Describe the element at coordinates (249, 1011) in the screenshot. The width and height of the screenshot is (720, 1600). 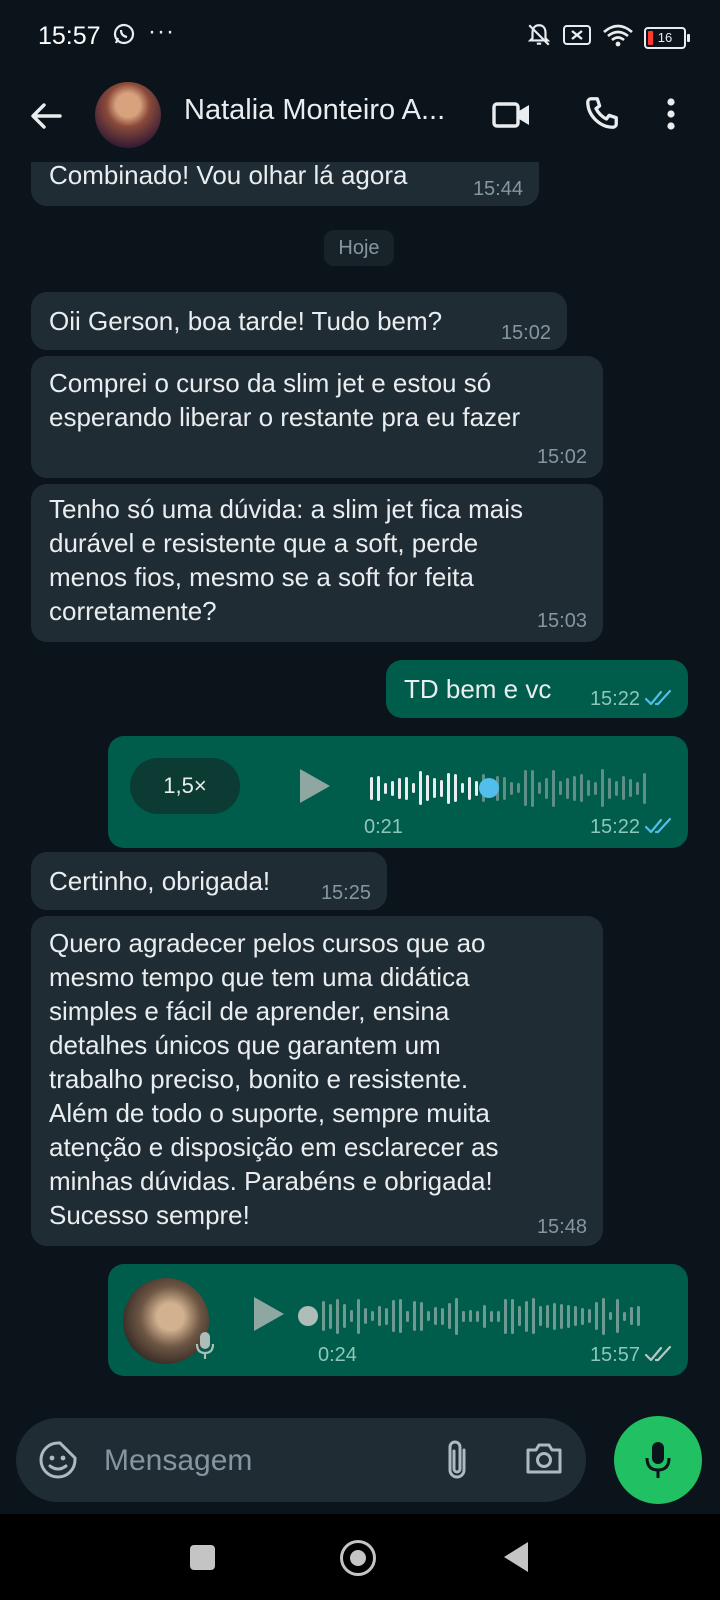
I see `message-text-line: simples e fácil de aprender, ensina` at that location.